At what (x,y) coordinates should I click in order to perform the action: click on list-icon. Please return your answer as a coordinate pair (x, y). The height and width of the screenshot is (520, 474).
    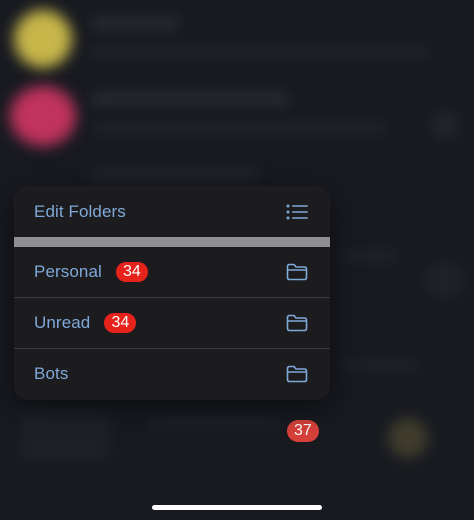
    Looking at the image, I should click on (297, 212).